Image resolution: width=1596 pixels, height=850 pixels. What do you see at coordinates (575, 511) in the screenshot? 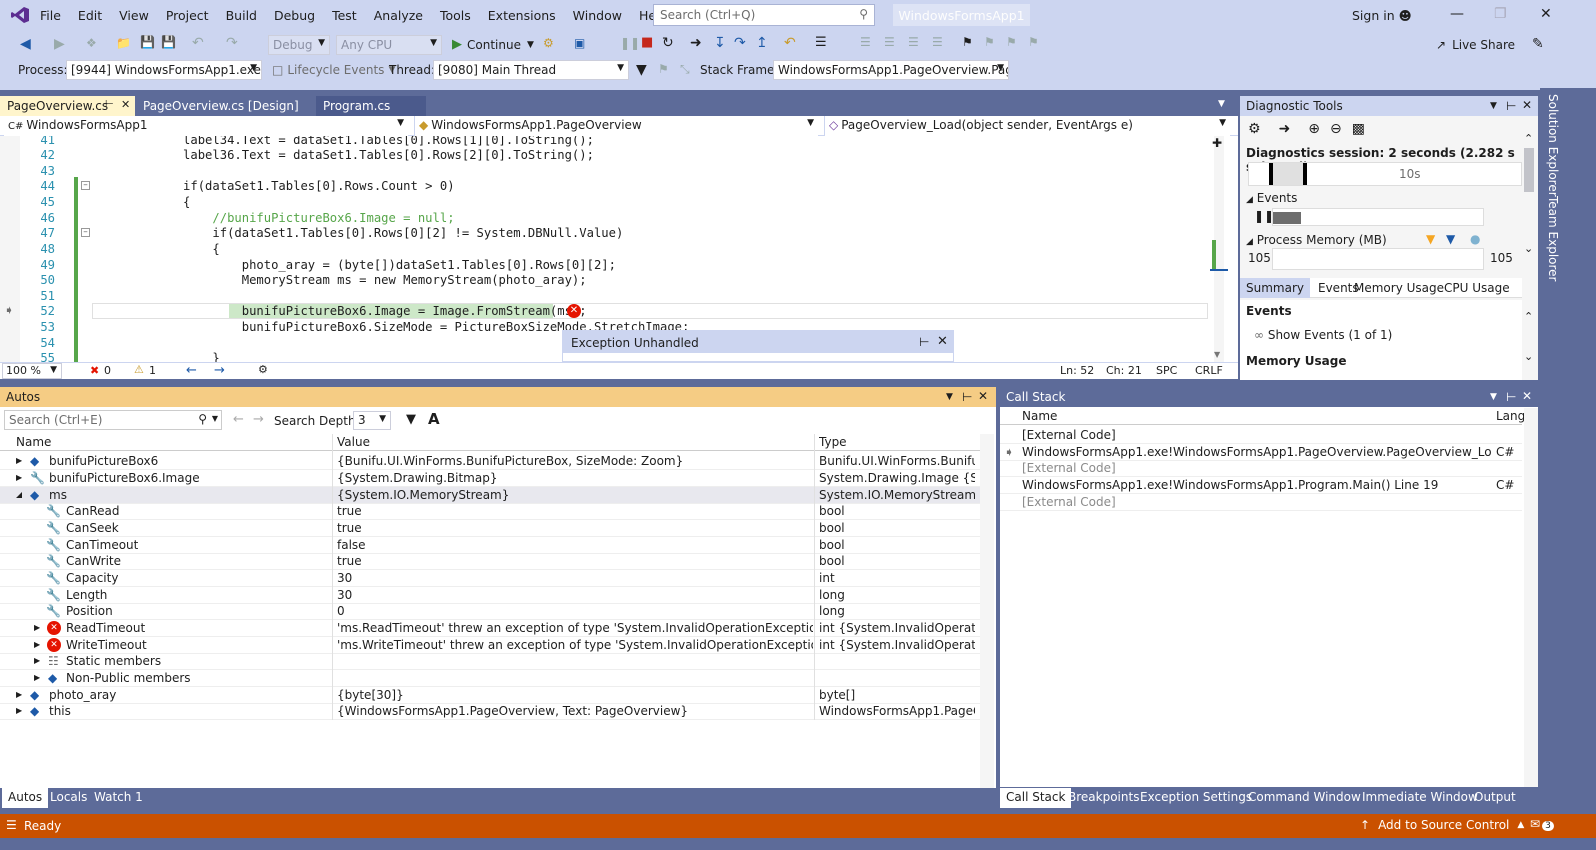
I see `var-value: true` at bounding box center [575, 511].